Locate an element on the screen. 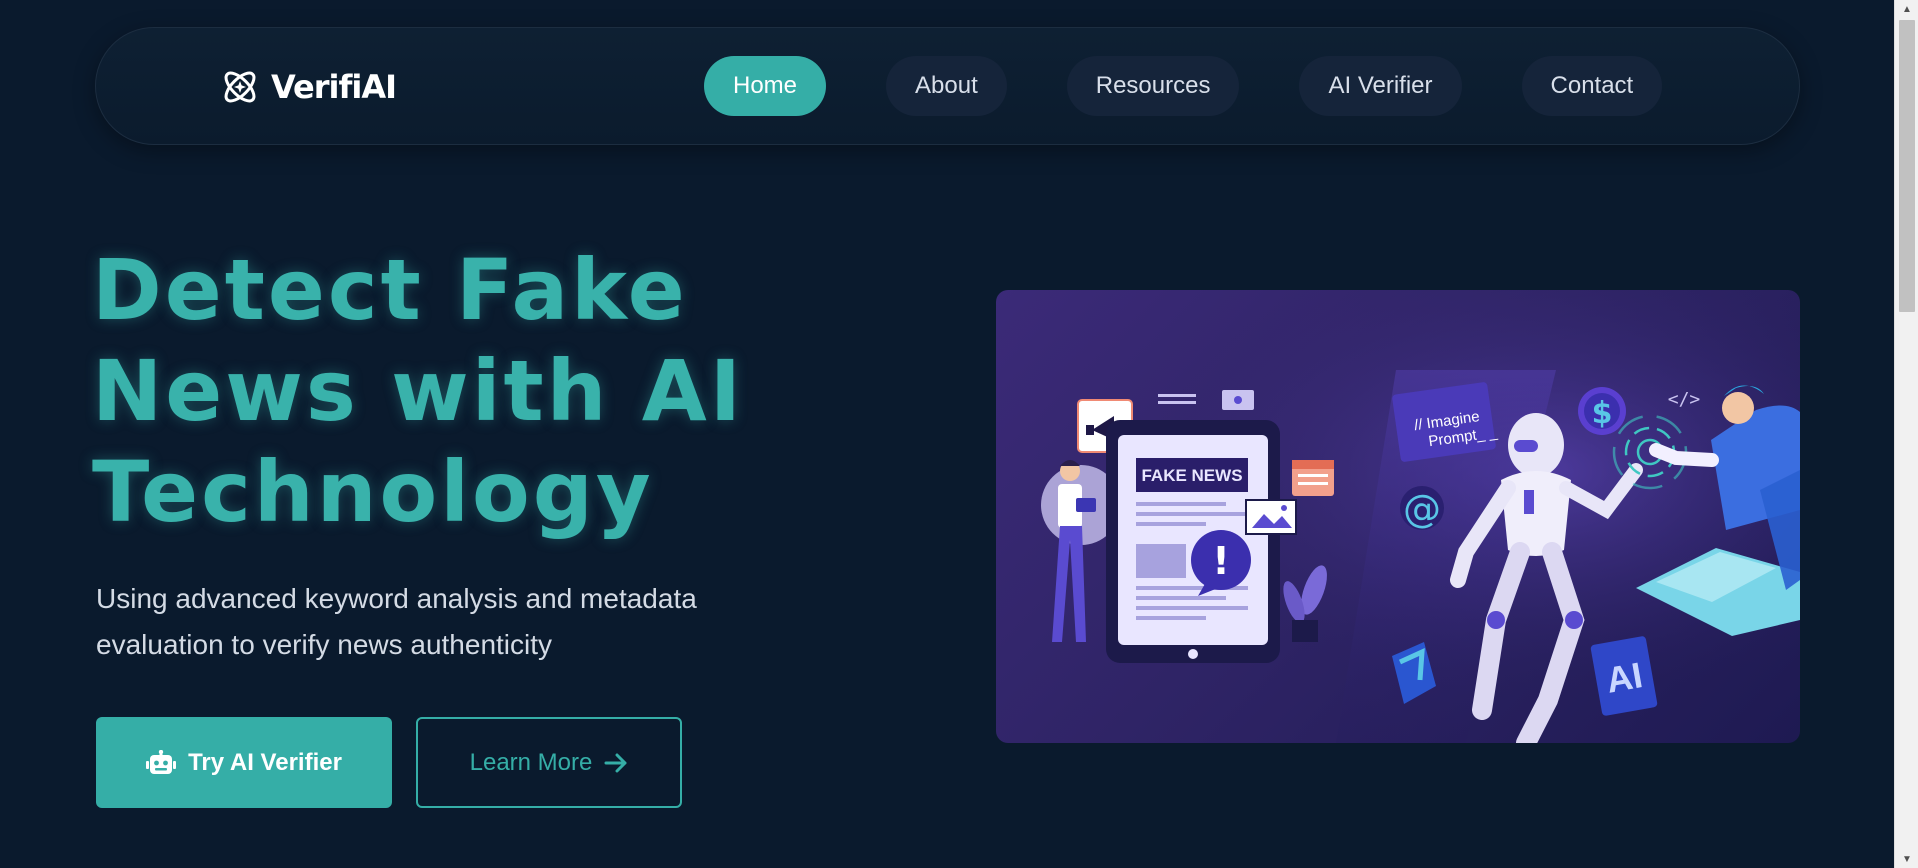 Image resolution: width=1918 pixels, height=868 pixels. learn-more-button: Learn More is located at coordinates (549, 762).